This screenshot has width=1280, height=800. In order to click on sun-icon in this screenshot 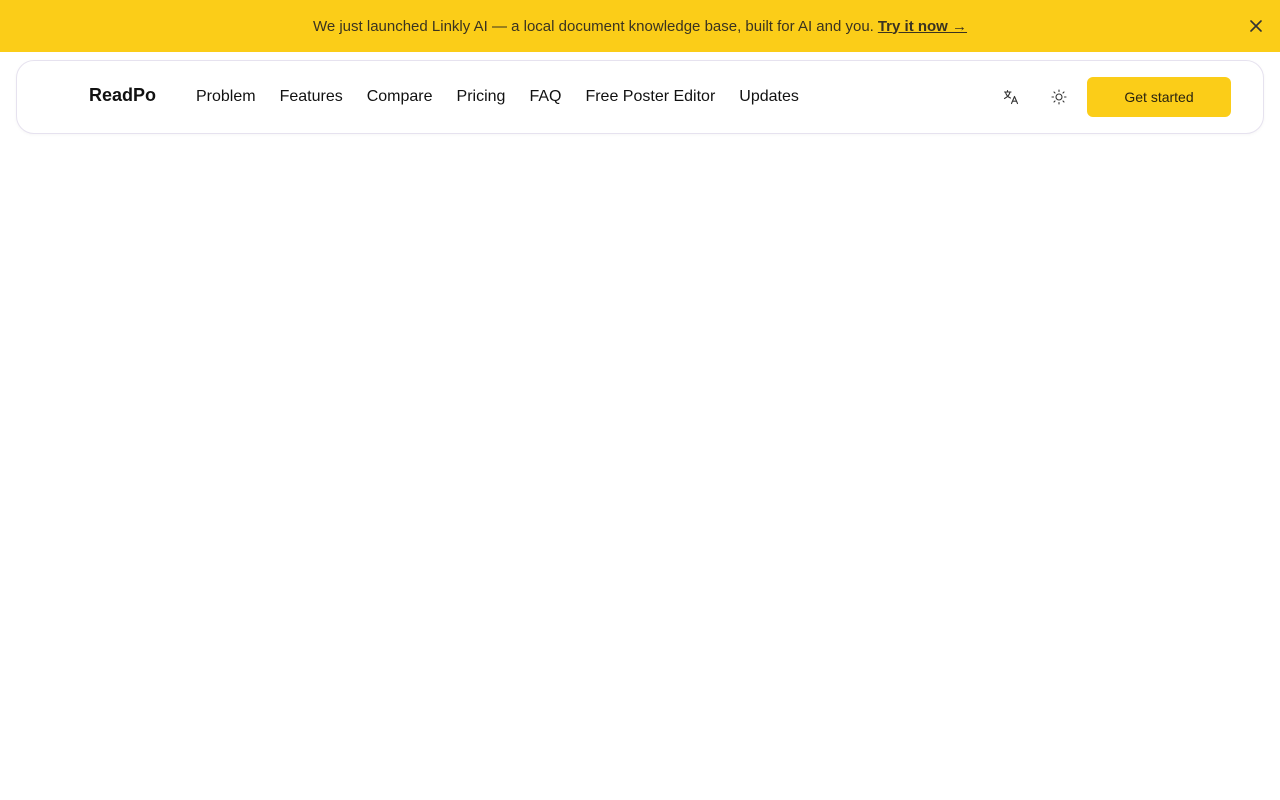, I will do `click(1059, 97)`.